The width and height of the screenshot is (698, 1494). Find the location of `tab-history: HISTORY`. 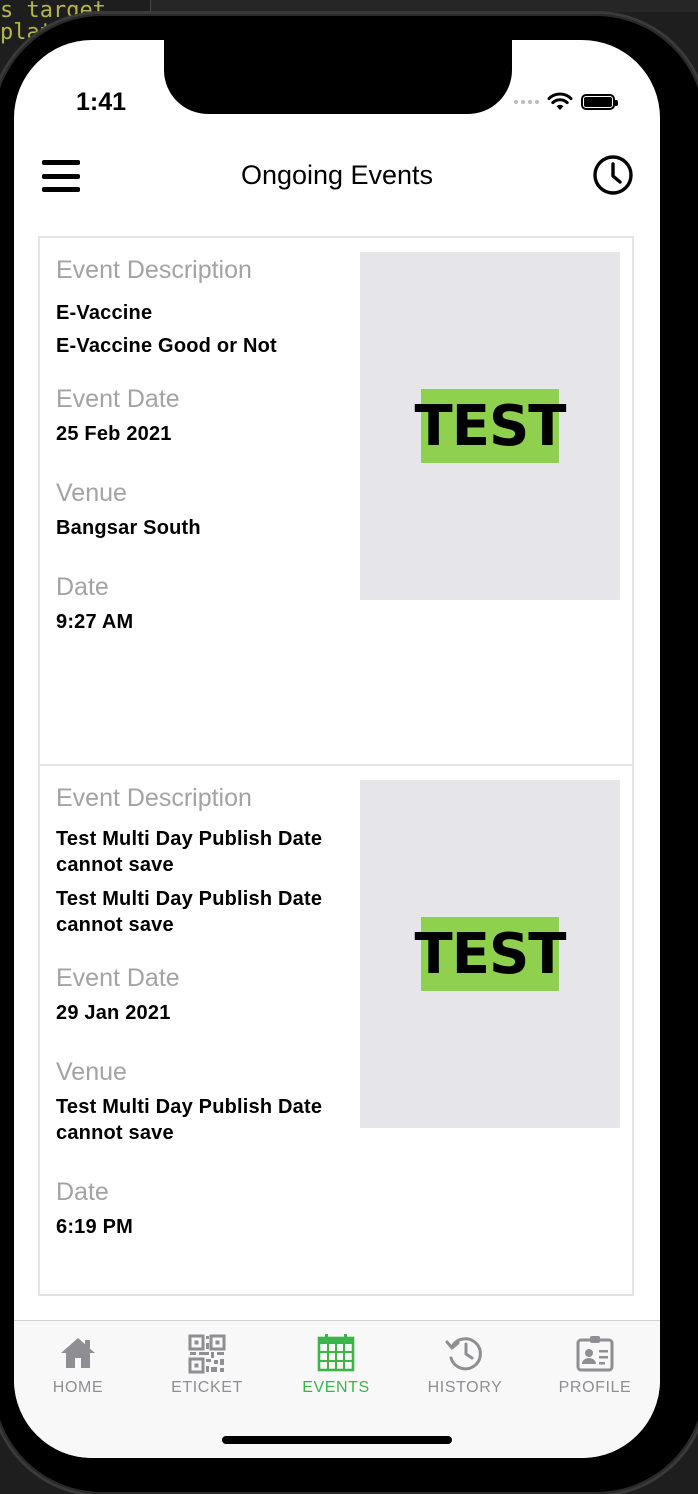

tab-history: HISTORY is located at coordinates (465, 1367).